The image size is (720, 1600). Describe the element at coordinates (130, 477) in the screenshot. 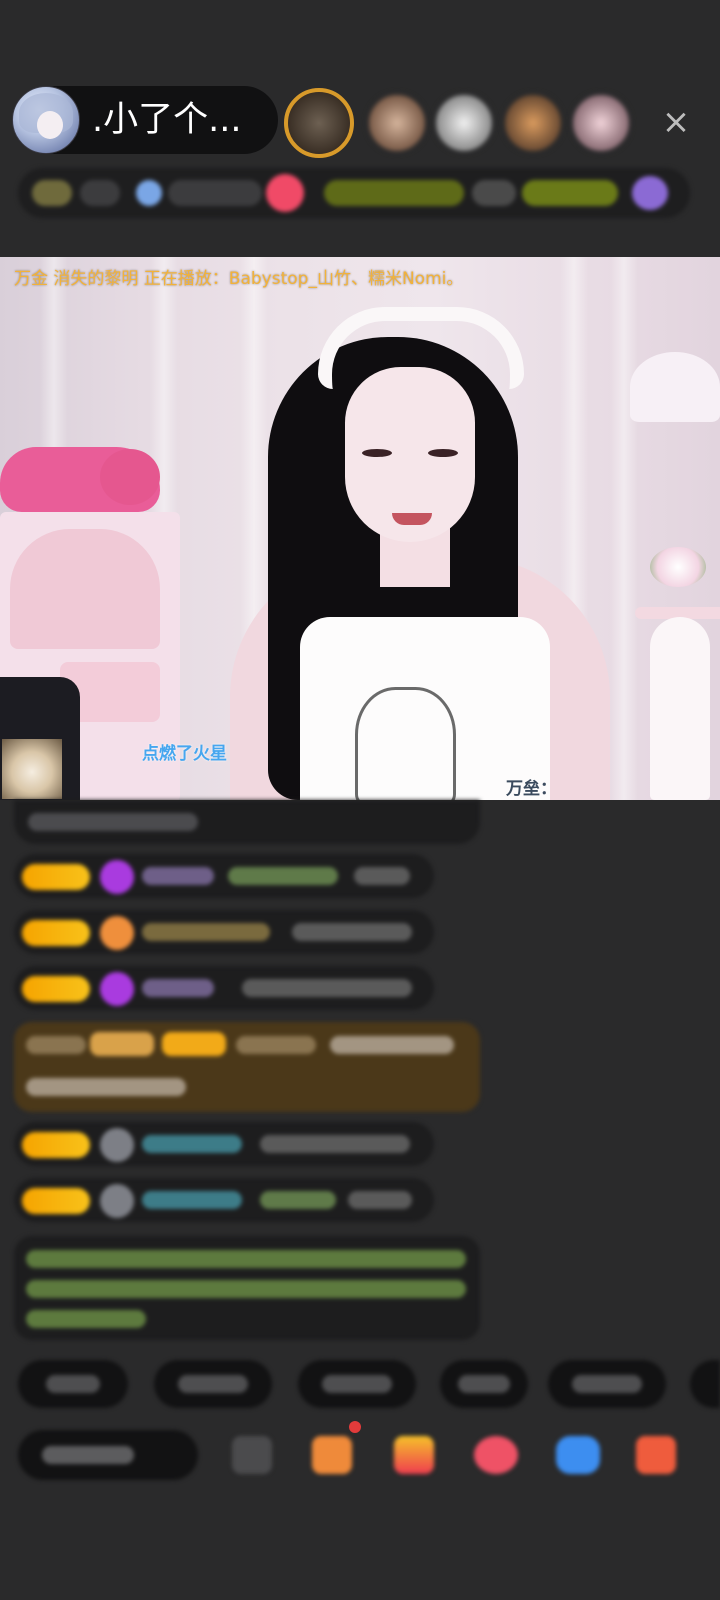

I see `pink-plush-head` at that location.